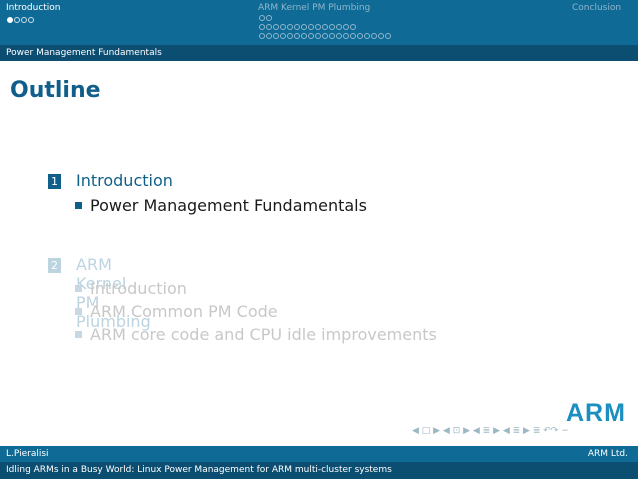 This screenshot has width=638, height=479. I want to click on section-introduction-frame-dots, so click(20, 20).